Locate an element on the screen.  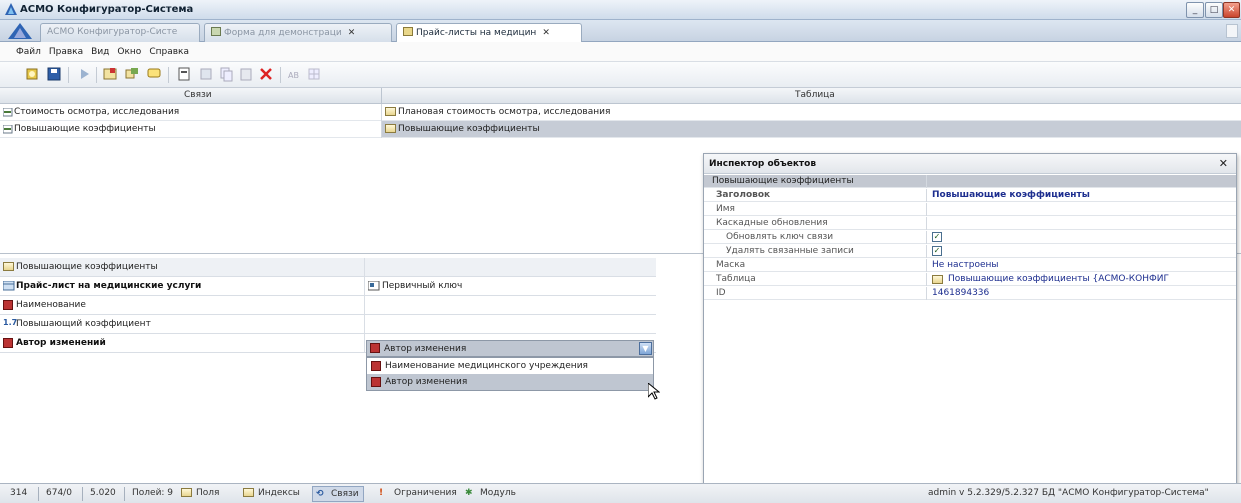
inspector-object-name: Повышающие коэффициенты is located at coordinates (783, 181).